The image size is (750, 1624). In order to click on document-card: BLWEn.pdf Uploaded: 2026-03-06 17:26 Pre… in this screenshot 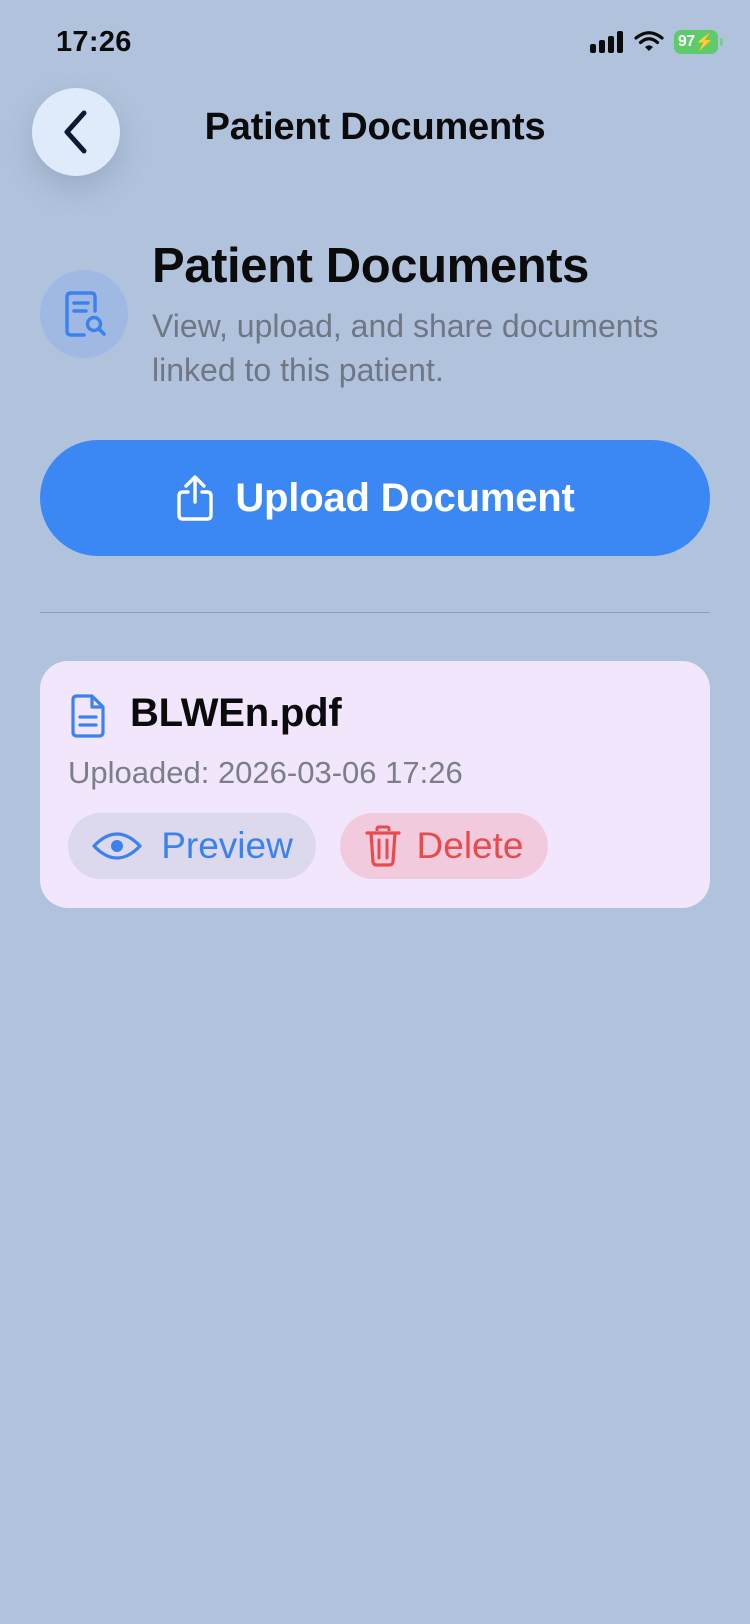, I will do `click(375, 784)`.